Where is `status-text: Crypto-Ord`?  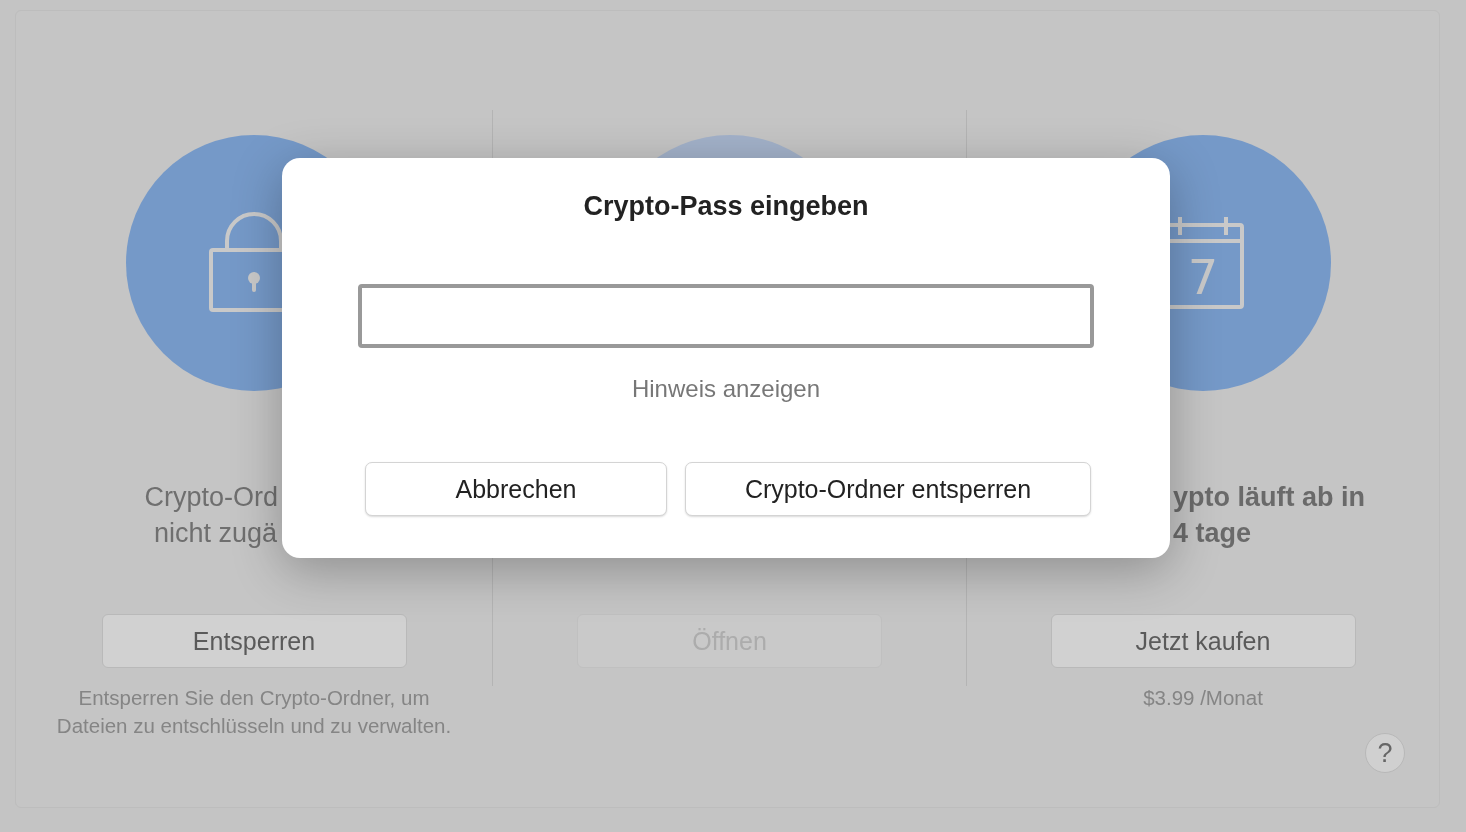
status-text: Crypto-Ord is located at coordinates (211, 497).